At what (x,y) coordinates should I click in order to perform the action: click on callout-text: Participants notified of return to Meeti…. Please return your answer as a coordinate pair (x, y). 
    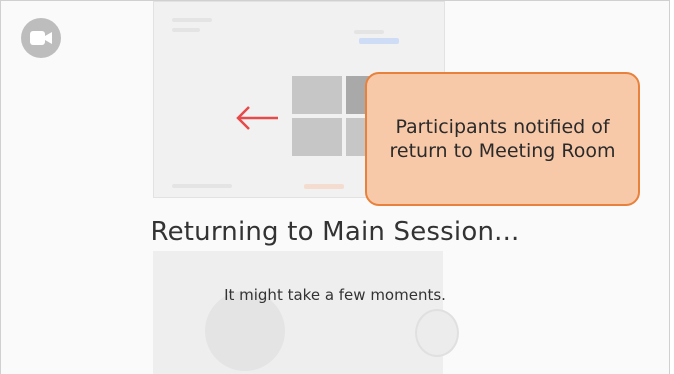
    Looking at the image, I should click on (502, 139).